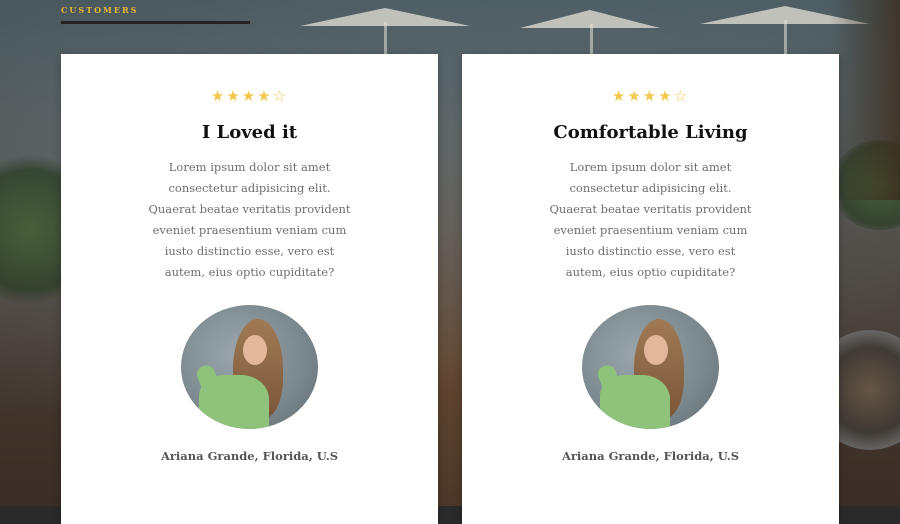 This screenshot has height=524, width=900. Describe the element at coordinates (100, 10) in the screenshot. I see `section-label: CUSTOMERS` at that location.